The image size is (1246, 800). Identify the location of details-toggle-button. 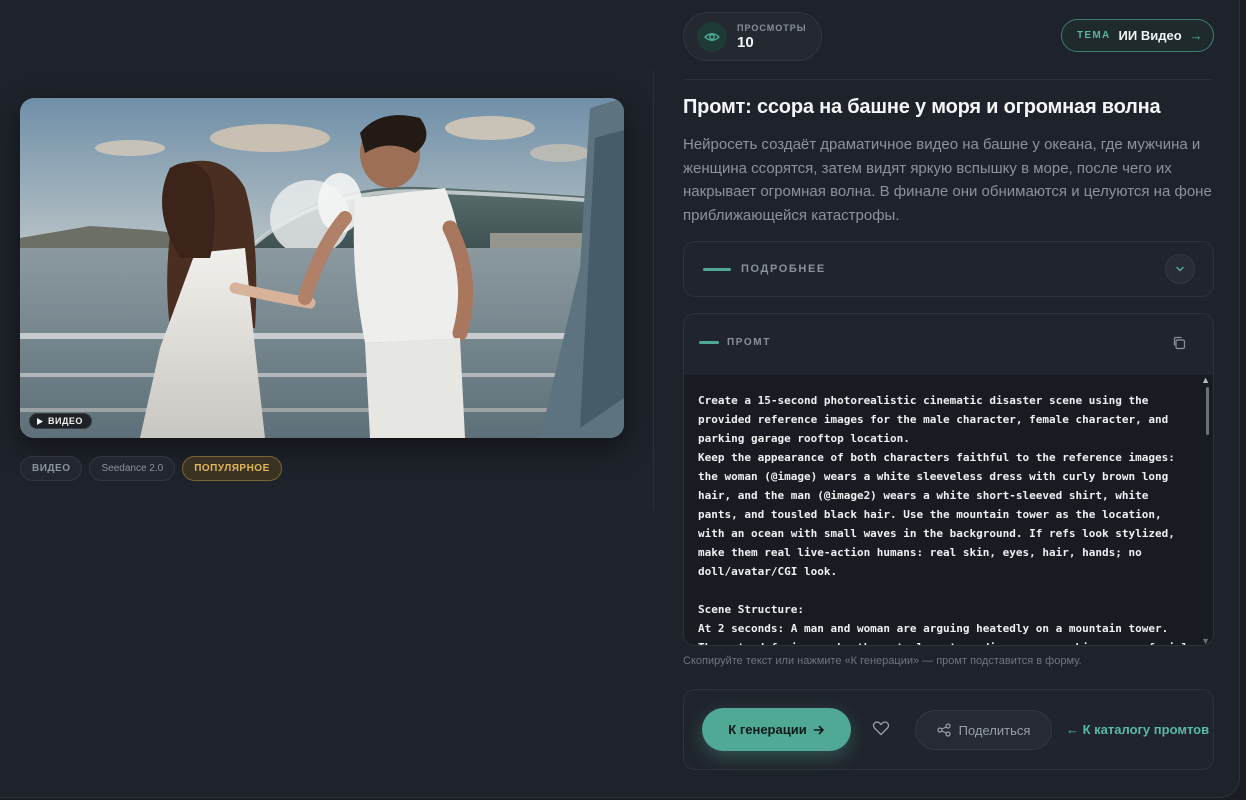
(1180, 269).